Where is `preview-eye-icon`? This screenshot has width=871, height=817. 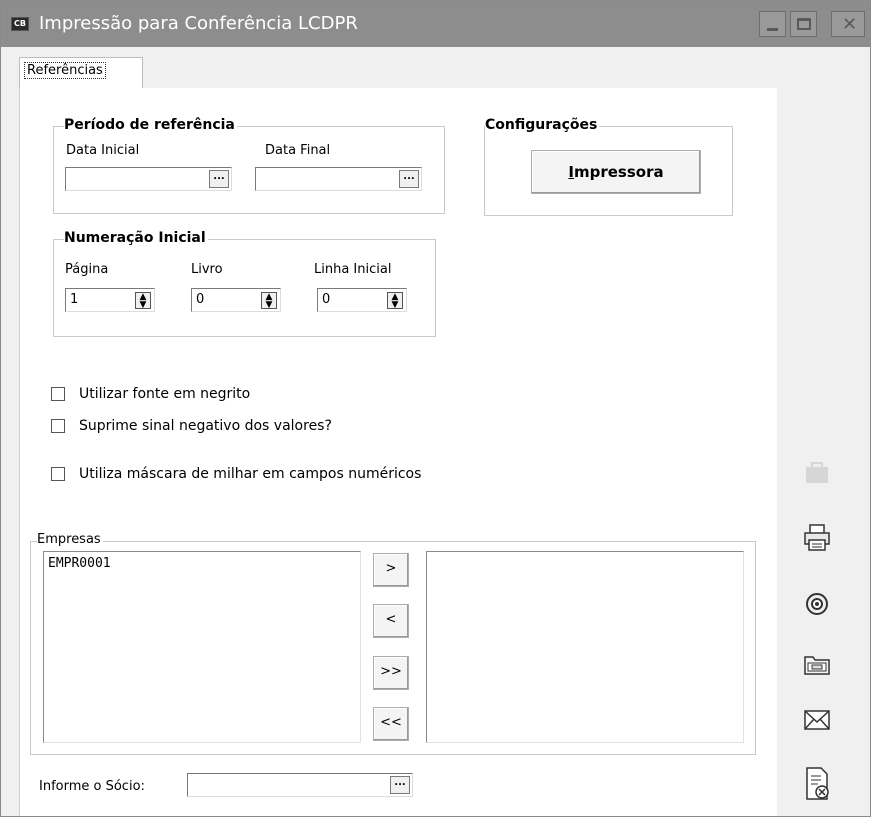 preview-eye-icon is located at coordinates (817, 604).